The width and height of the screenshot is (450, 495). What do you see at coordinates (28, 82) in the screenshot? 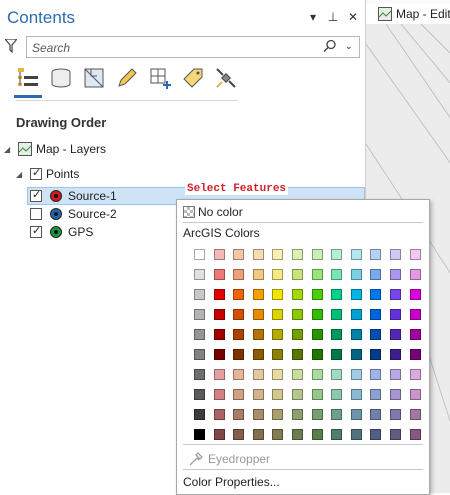
I see `list-by-drawing-order-button` at bounding box center [28, 82].